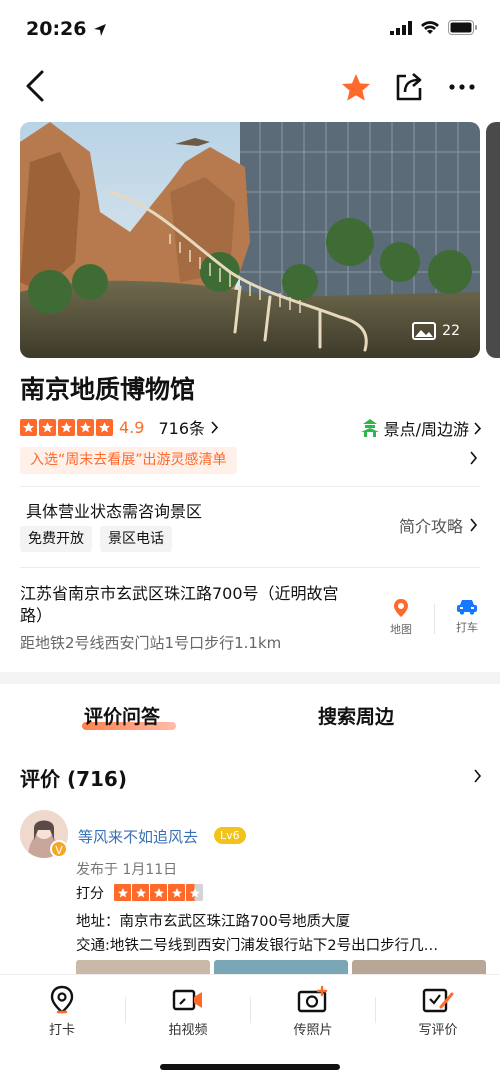  I want to click on chevron-left-icon, so click(35, 86).